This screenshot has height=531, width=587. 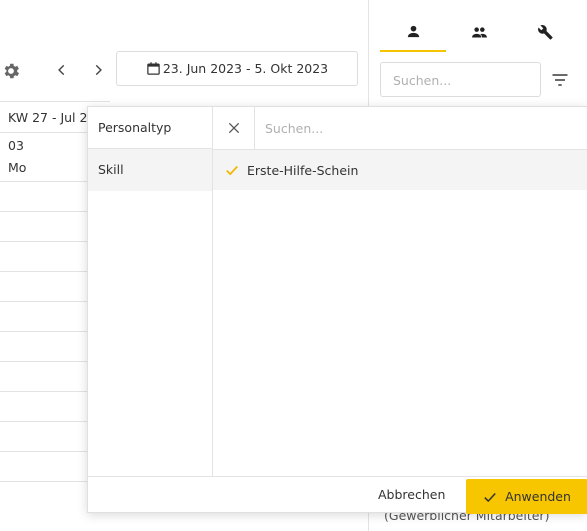 I want to click on apply-button: Anwenden, so click(x=526, y=496).